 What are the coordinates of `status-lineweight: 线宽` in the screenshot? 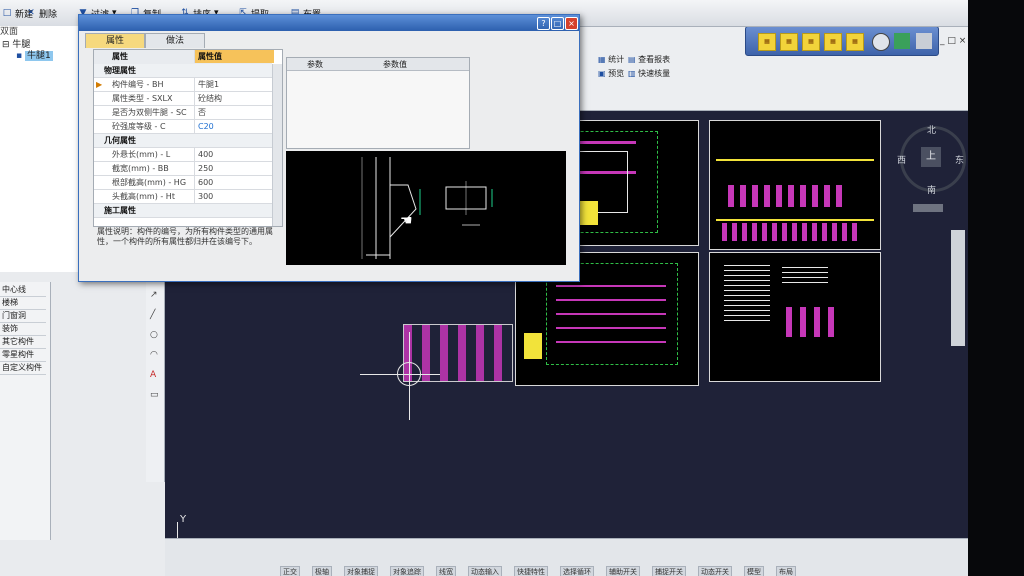 It's located at (446, 571).